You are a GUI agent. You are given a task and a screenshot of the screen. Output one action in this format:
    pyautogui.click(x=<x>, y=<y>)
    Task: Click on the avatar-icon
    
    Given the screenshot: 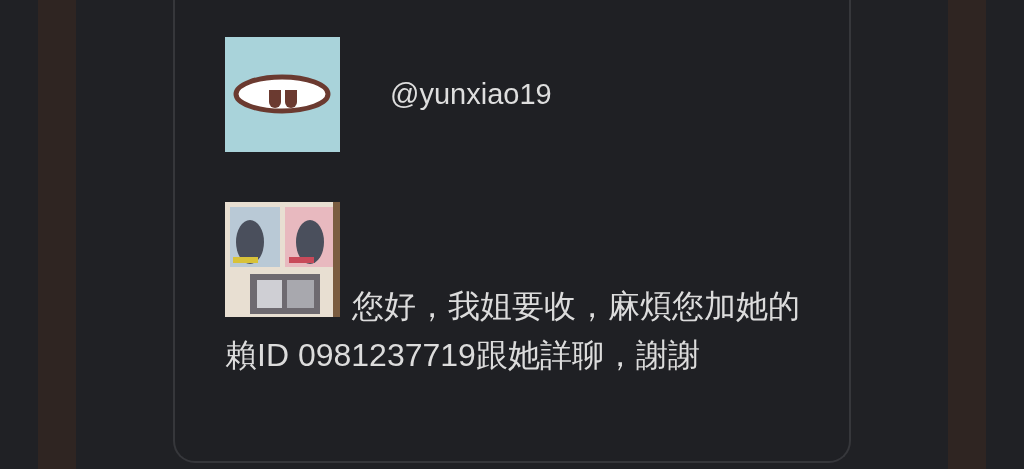 What is the action you would take?
    pyautogui.click(x=282, y=94)
    